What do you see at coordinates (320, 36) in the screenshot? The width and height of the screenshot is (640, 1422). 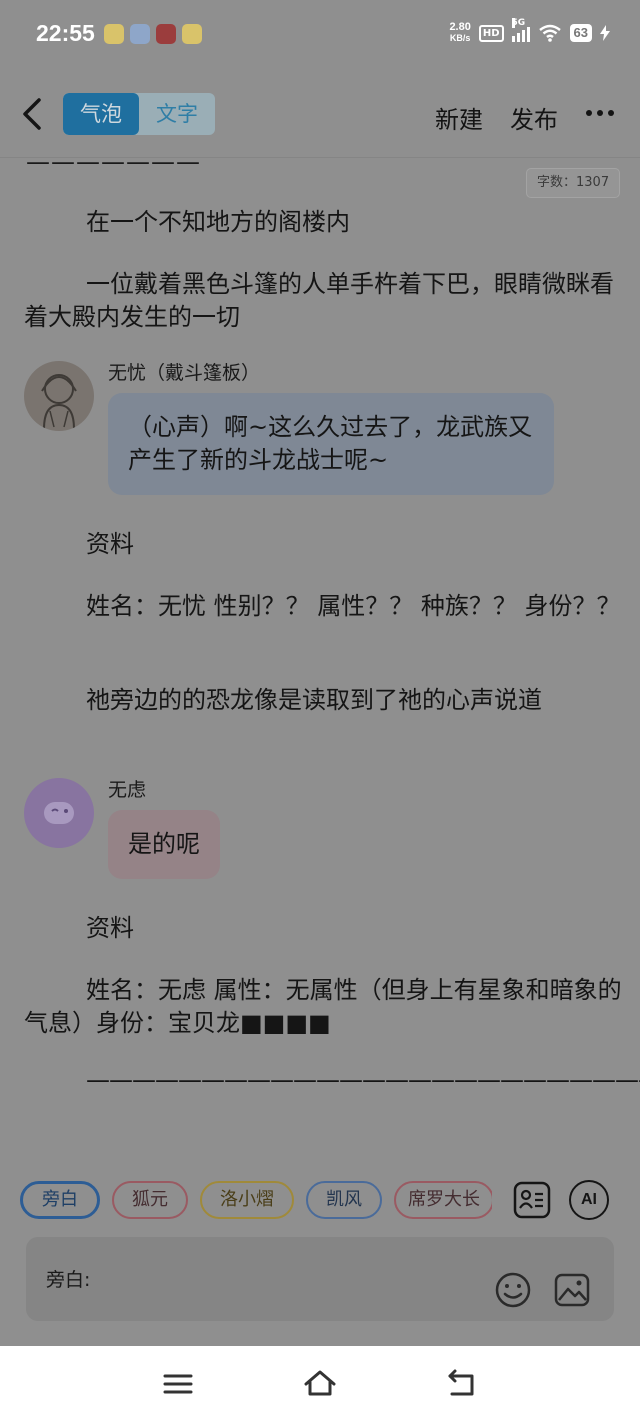 I see `status-bar: 22:55 2.80 KB/s HD 5G 63` at bounding box center [320, 36].